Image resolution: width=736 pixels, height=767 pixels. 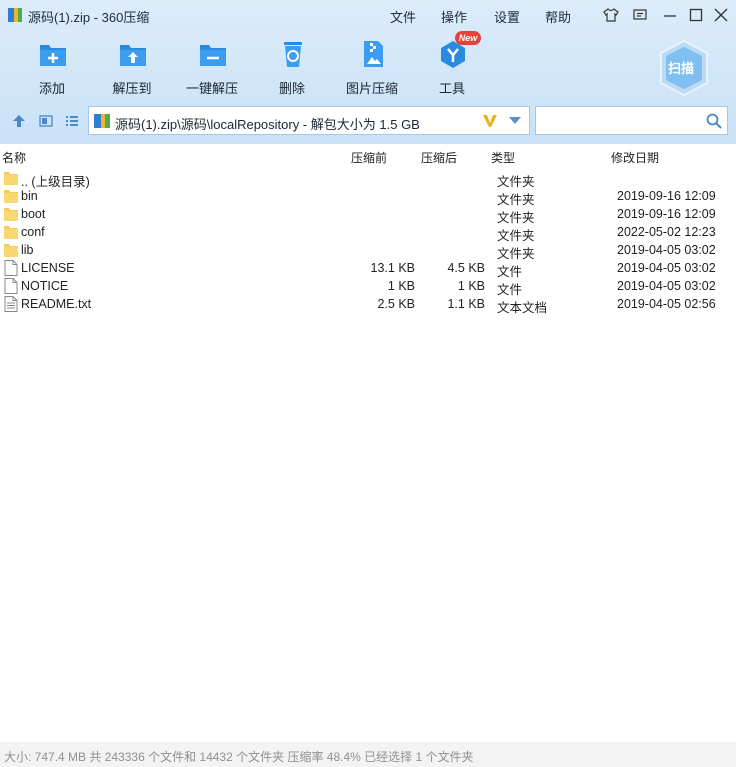 What do you see at coordinates (27, 250) in the screenshot?
I see `file-name: lib` at bounding box center [27, 250].